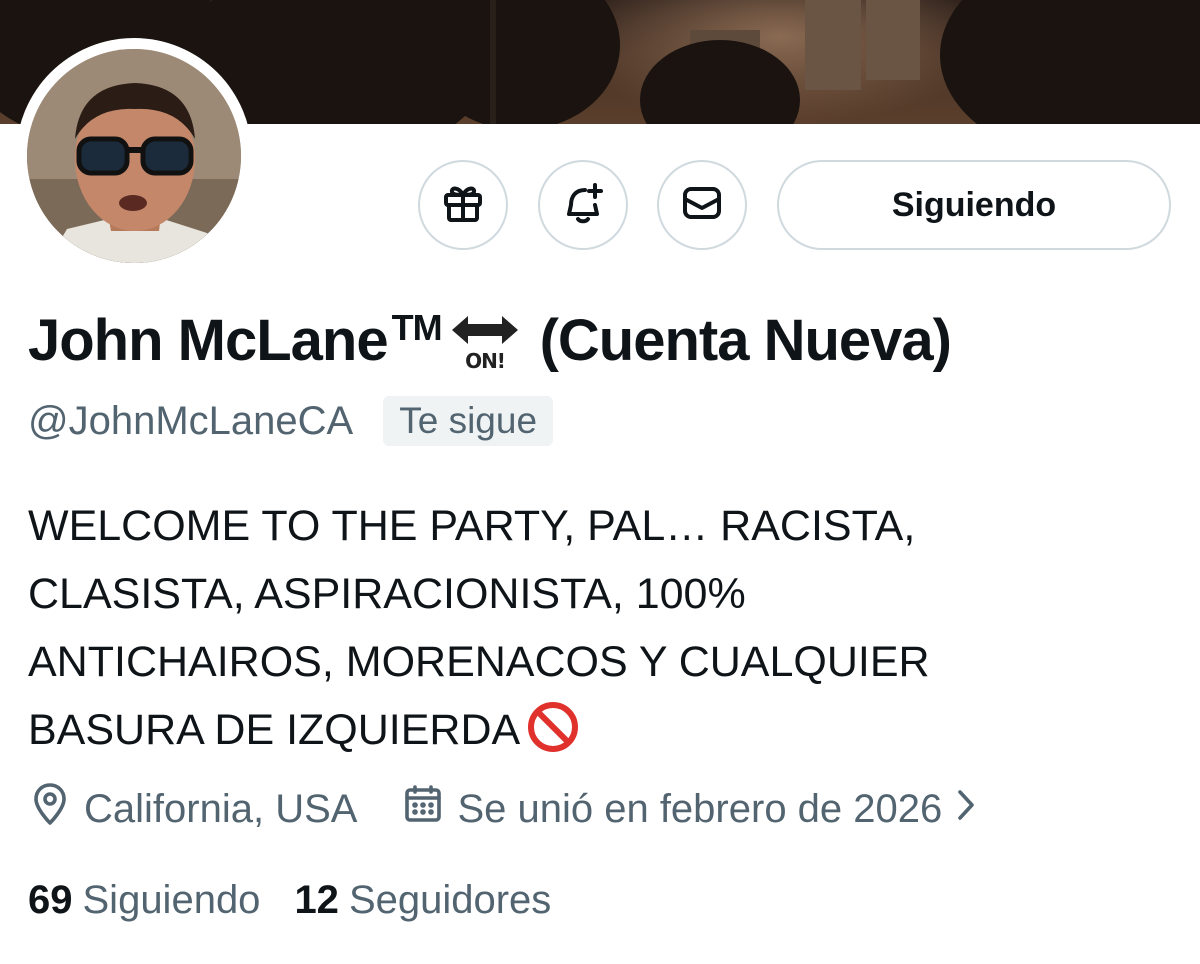  Describe the element at coordinates (387, 594) in the screenshot. I see `bio-line: CLASISTA, ASPIRACIONISTA, 100%` at that location.